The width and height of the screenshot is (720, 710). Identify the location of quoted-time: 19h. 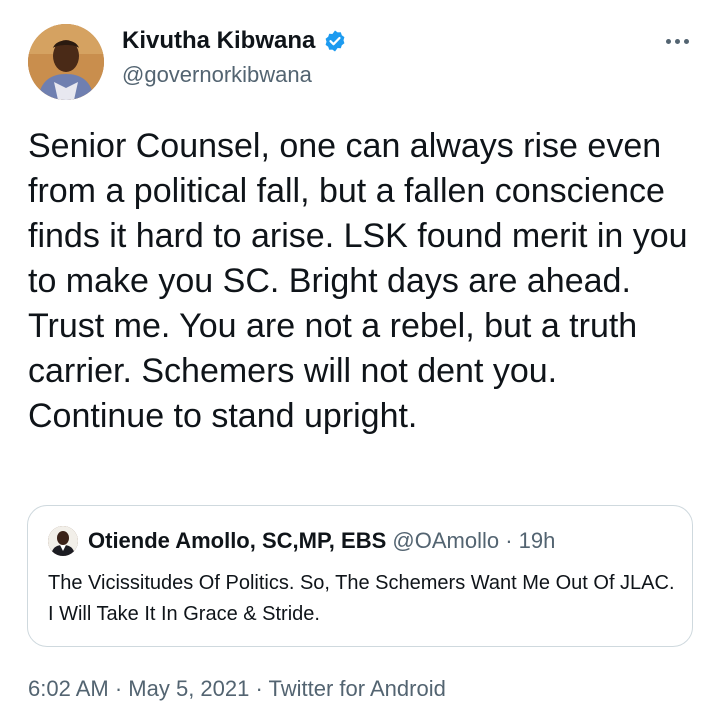
(537, 540).